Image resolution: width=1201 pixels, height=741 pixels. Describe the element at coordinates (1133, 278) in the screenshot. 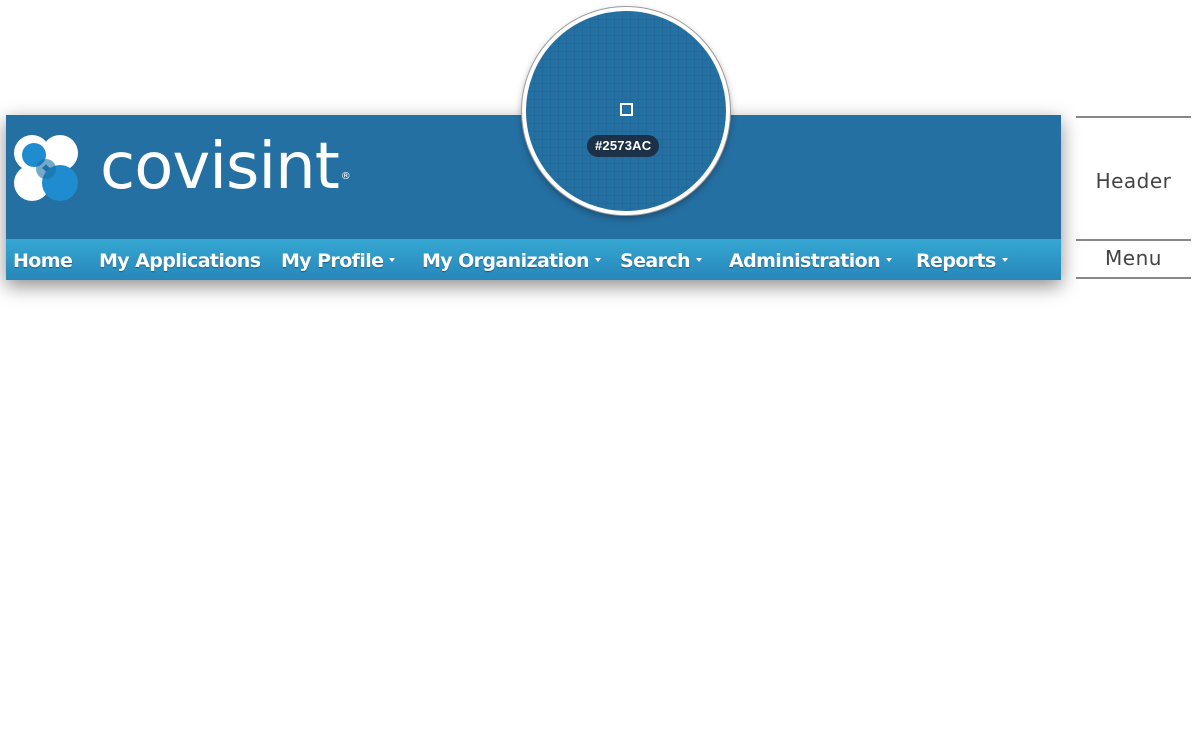

I see `menu-annotation-bottom-line` at that location.